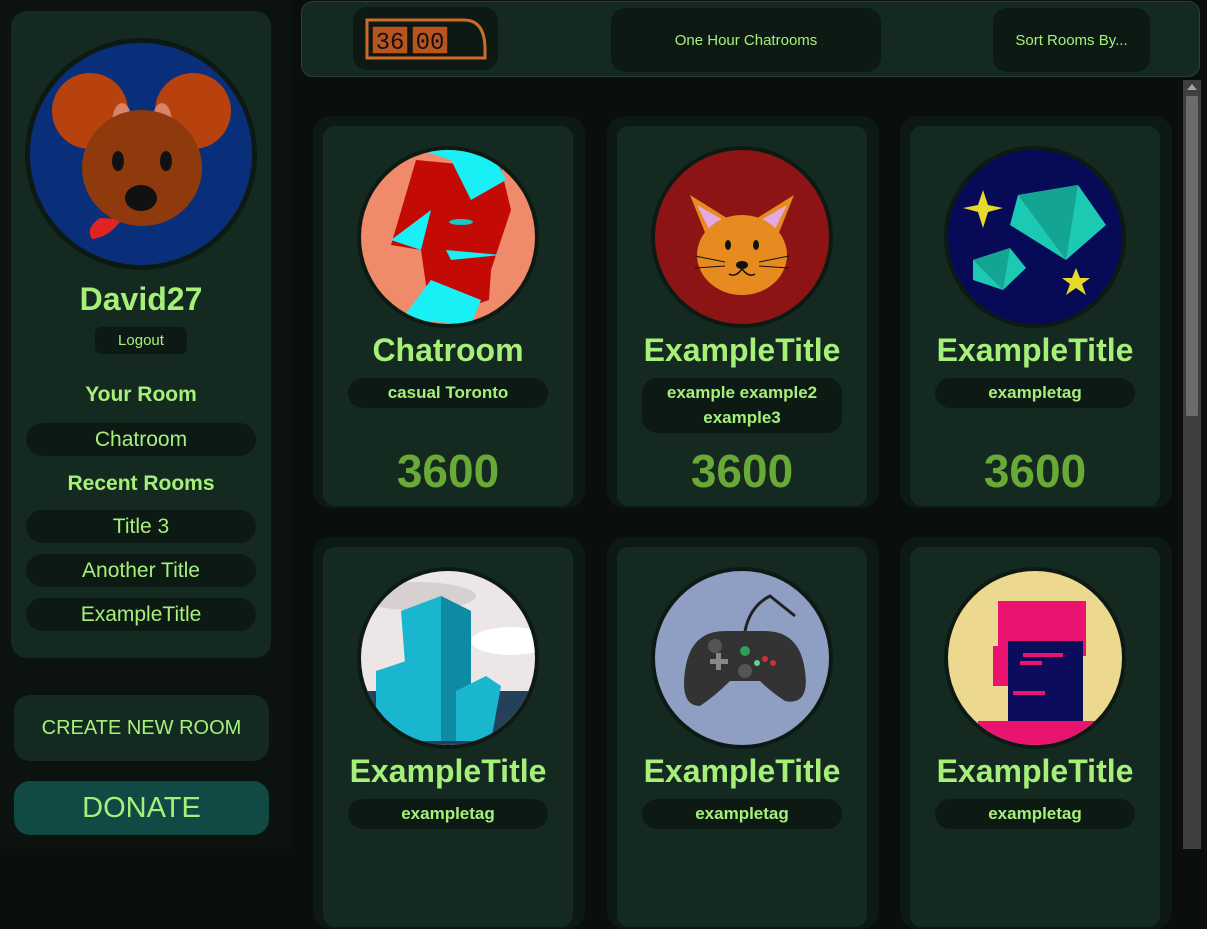 The height and width of the screenshot is (929, 1207). What do you see at coordinates (742, 405) in the screenshot?
I see `room-tags: example example2 example3` at bounding box center [742, 405].